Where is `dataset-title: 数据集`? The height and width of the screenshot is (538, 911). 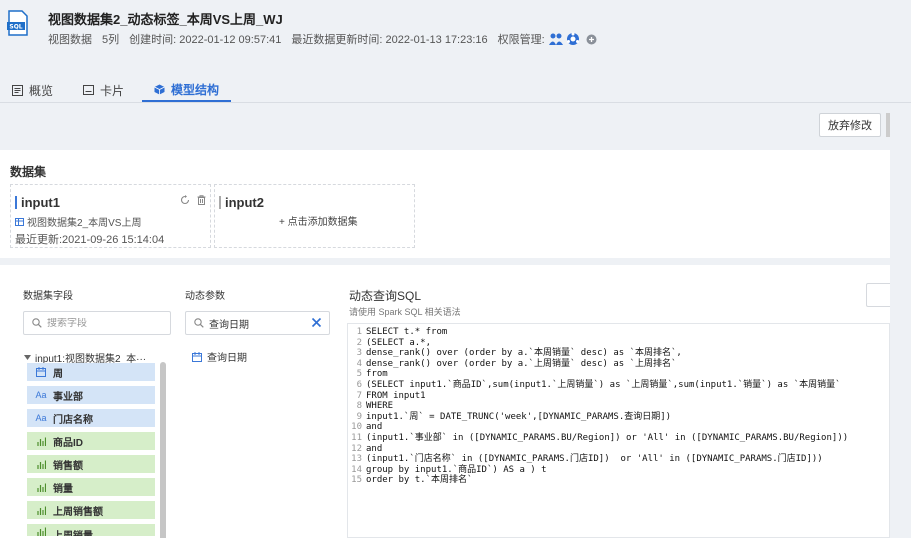
dataset-title: 数据集 is located at coordinates (28, 172).